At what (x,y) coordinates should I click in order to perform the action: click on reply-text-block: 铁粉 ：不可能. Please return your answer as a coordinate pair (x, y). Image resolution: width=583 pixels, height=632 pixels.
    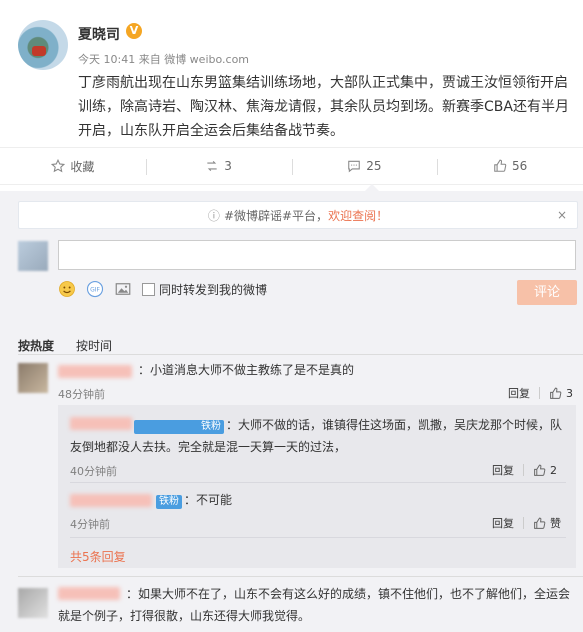
    Looking at the image, I should click on (306, 500).